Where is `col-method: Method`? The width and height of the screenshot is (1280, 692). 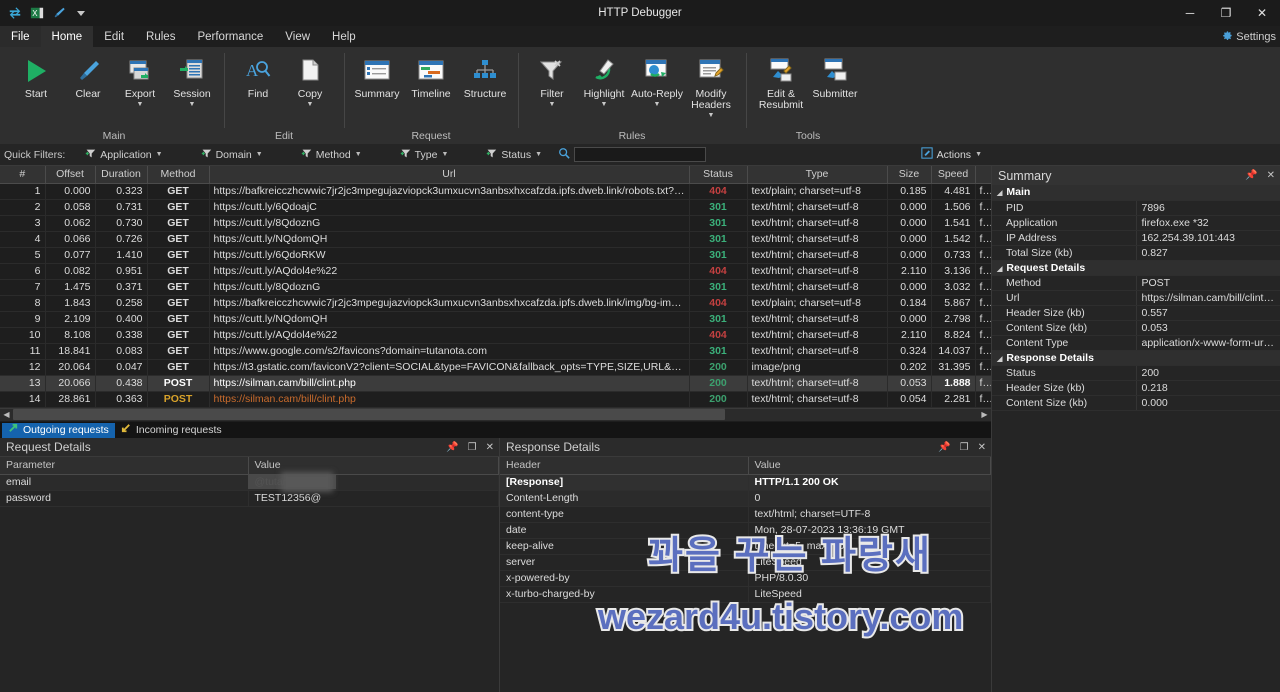 col-method: Method is located at coordinates (178, 175).